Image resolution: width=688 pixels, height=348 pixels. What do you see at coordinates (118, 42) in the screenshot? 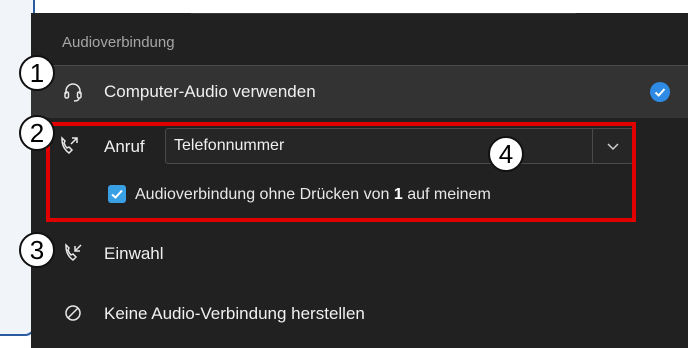
I see `section-title: Audioverbindung` at bounding box center [118, 42].